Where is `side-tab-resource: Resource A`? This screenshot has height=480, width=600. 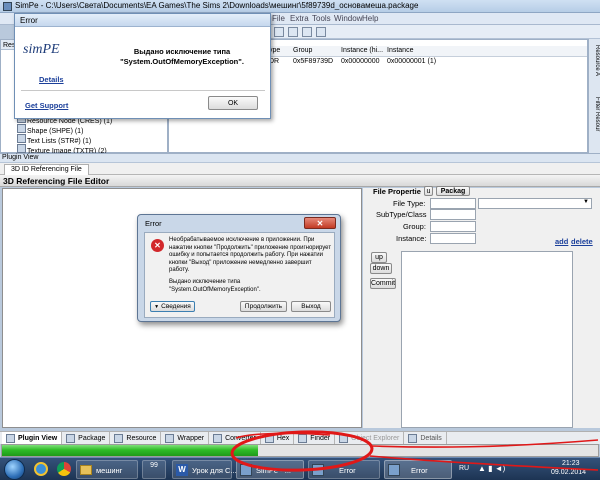
side-tab-resource: Resource A is located at coordinates (595, 68).